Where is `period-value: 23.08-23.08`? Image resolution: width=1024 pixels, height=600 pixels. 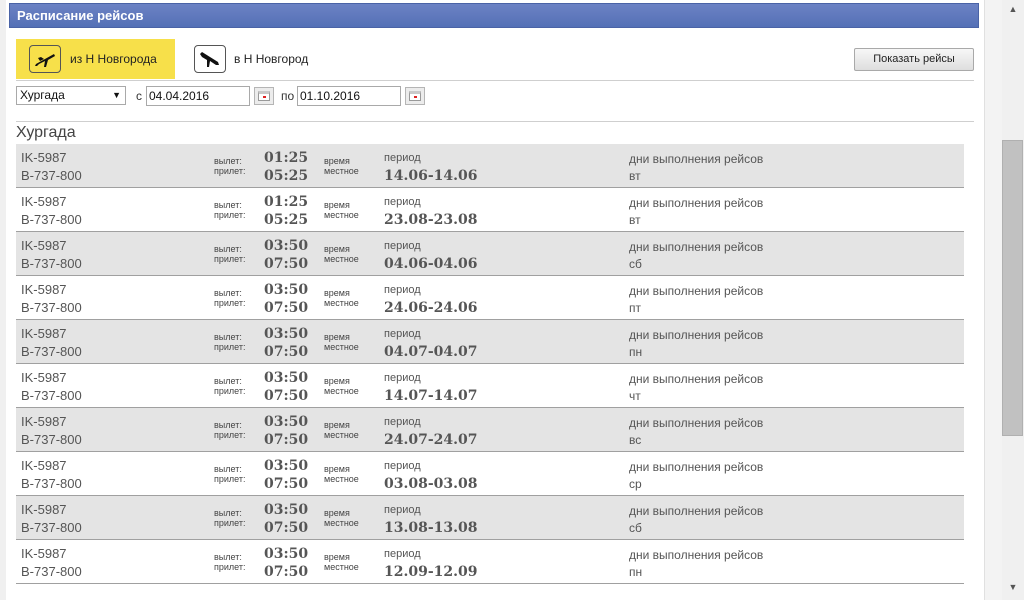 period-value: 23.08-23.08 is located at coordinates (431, 220).